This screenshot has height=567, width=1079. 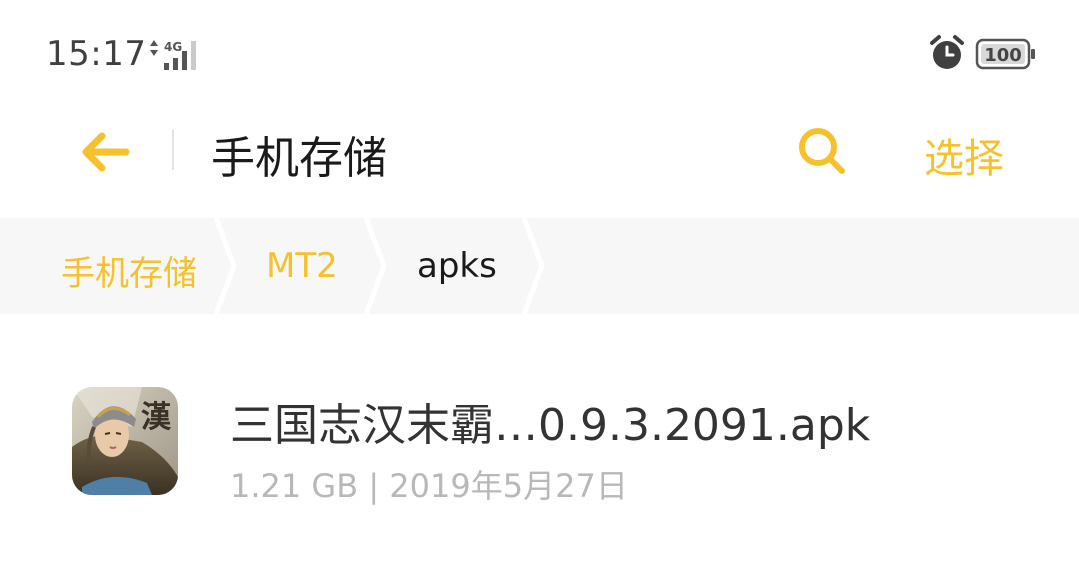 What do you see at coordinates (129, 270) in the screenshot?
I see `breadcrumb-item-phone-storage: 手机存储` at bounding box center [129, 270].